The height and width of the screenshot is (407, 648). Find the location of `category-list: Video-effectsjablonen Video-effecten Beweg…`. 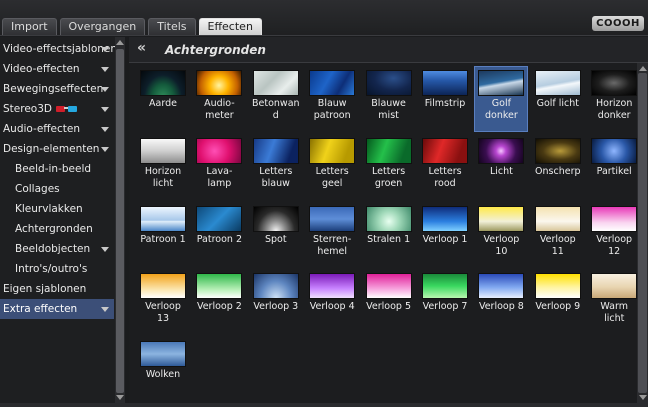

category-list: Video-effectsjablonen Video-effecten Beweg… is located at coordinates (58, 179).